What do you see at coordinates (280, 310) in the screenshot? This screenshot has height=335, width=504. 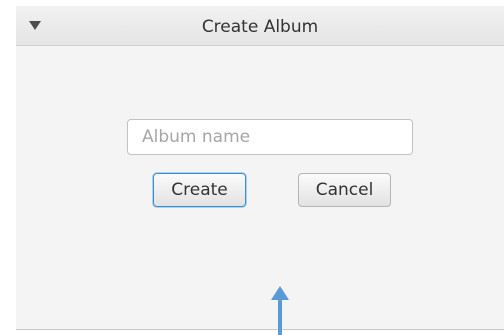 I see `up-arrow-icon` at bounding box center [280, 310].